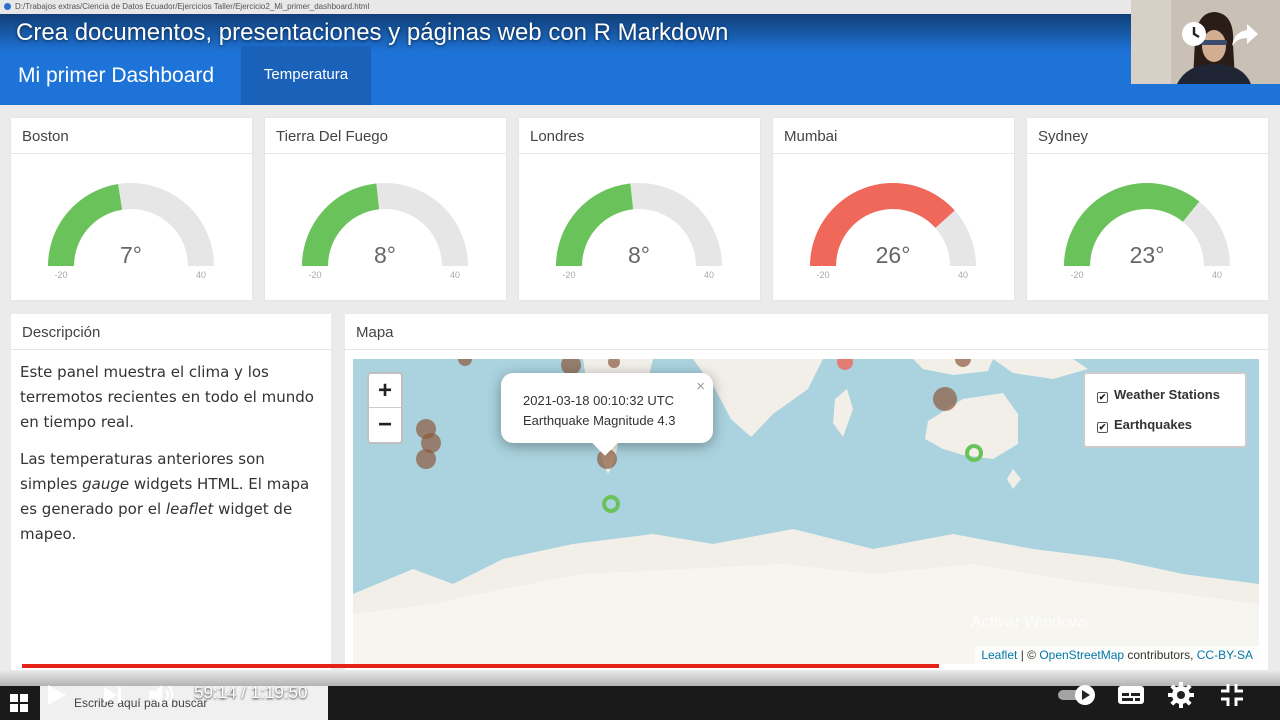  I want to click on share-icon, so click(1245, 34).